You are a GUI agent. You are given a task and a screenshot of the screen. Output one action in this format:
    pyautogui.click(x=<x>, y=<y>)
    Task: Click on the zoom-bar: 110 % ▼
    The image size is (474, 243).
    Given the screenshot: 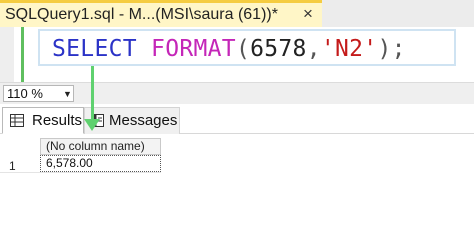 What is the action you would take?
    pyautogui.click(x=237, y=93)
    